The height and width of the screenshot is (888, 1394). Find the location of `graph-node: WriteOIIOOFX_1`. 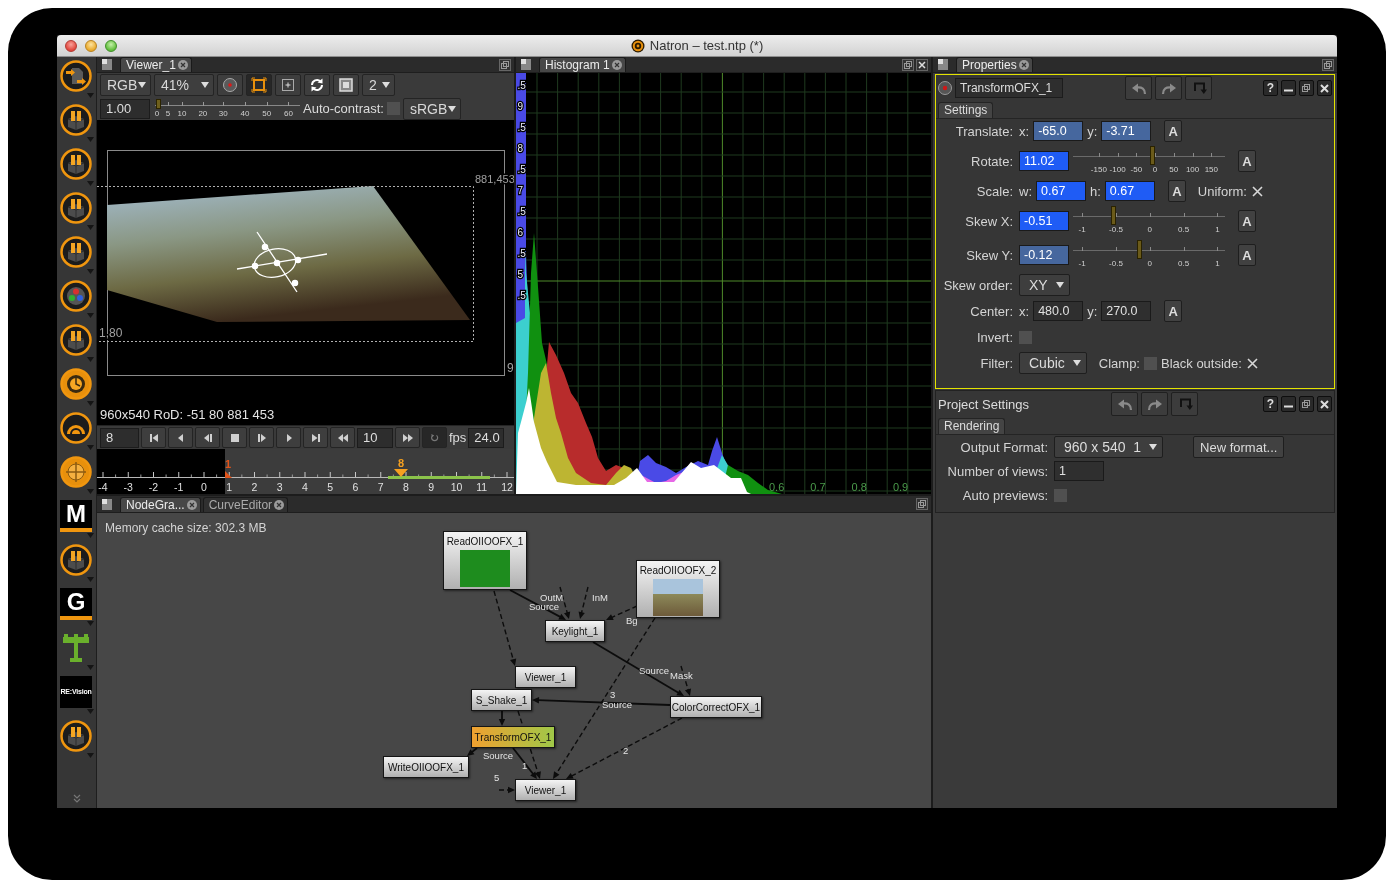

graph-node: WriteOIIOOFX_1 is located at coordinates (426, 767).